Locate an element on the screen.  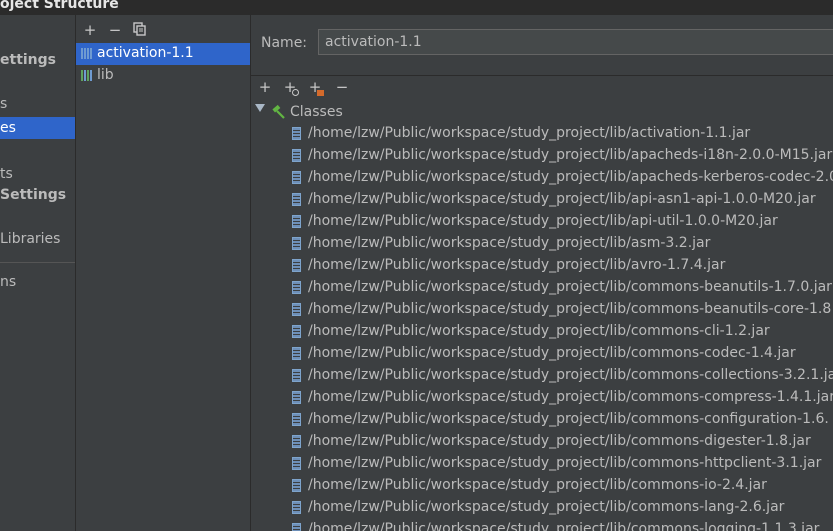
nav-artifacts: ts is located at coordinates (6, 174).